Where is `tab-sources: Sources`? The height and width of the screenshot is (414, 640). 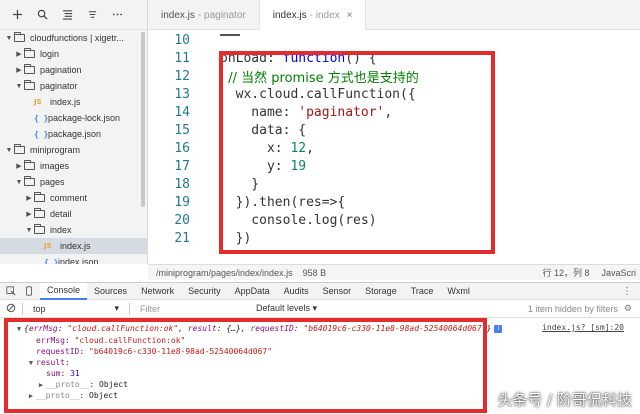 tab-sources: Sources is located at coordinates (110, 291).